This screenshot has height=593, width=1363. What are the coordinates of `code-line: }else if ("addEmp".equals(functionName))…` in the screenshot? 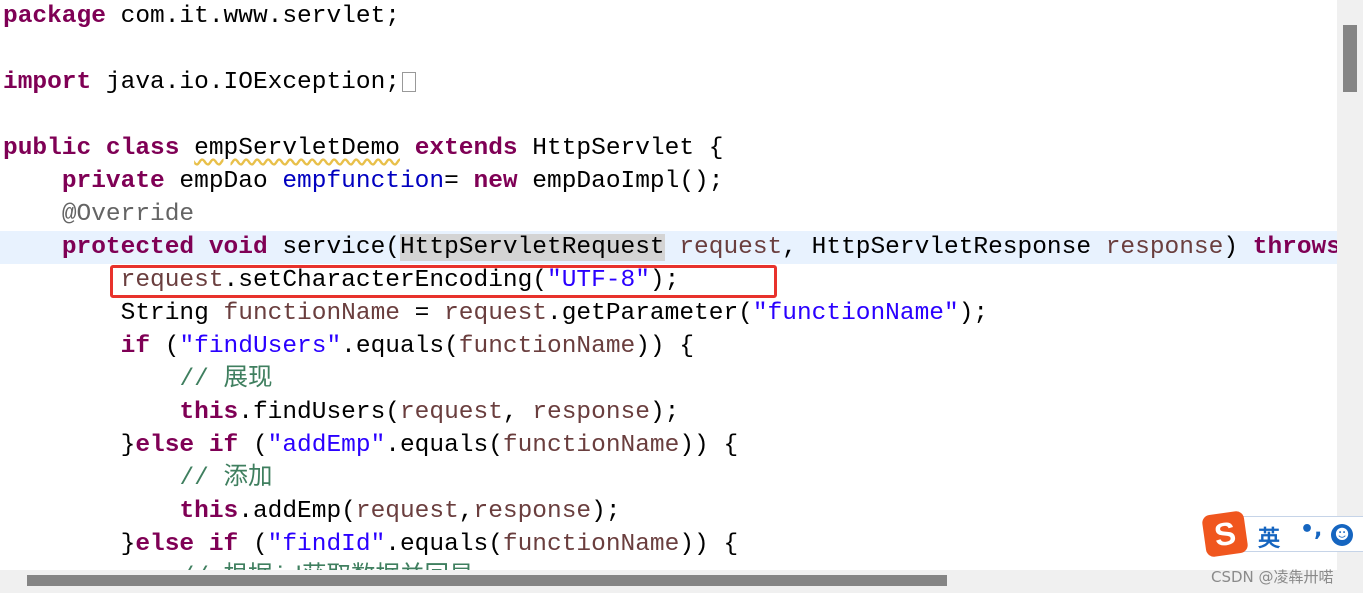 It's located at (668, 445).